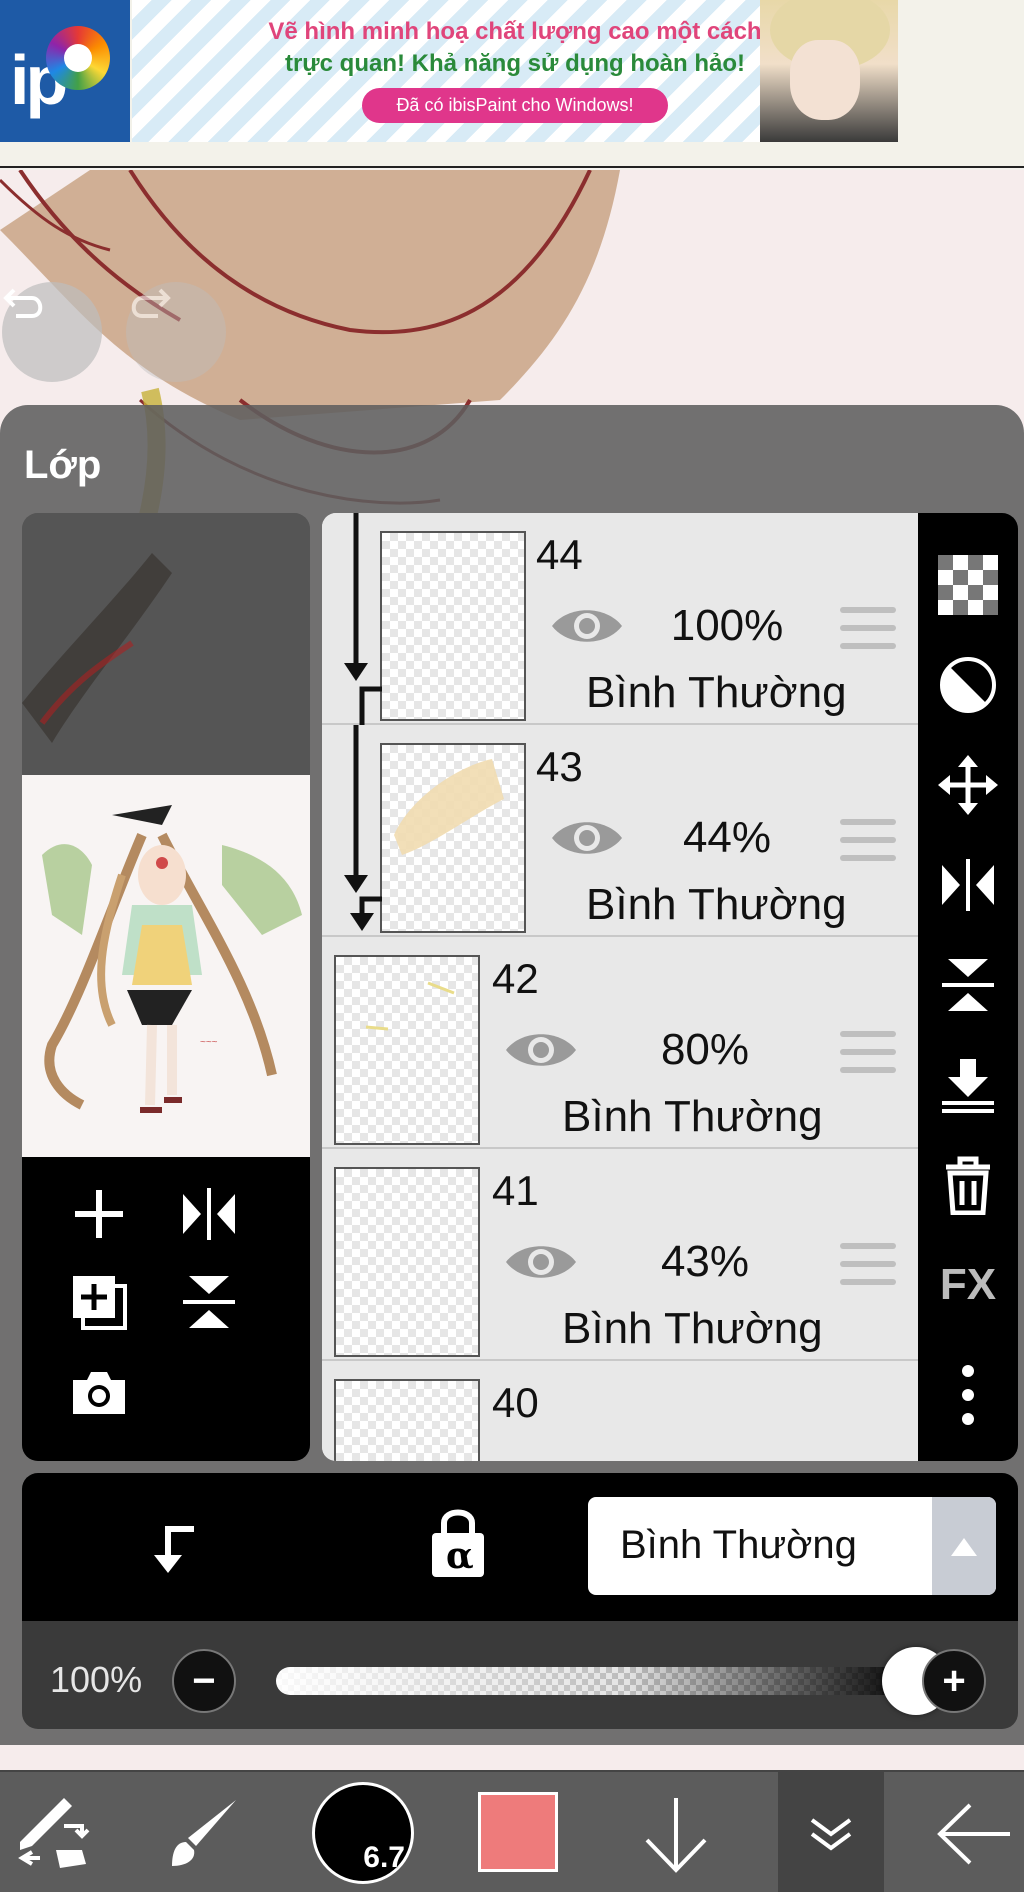  I want to click on more-icon, so click(968, 1395).